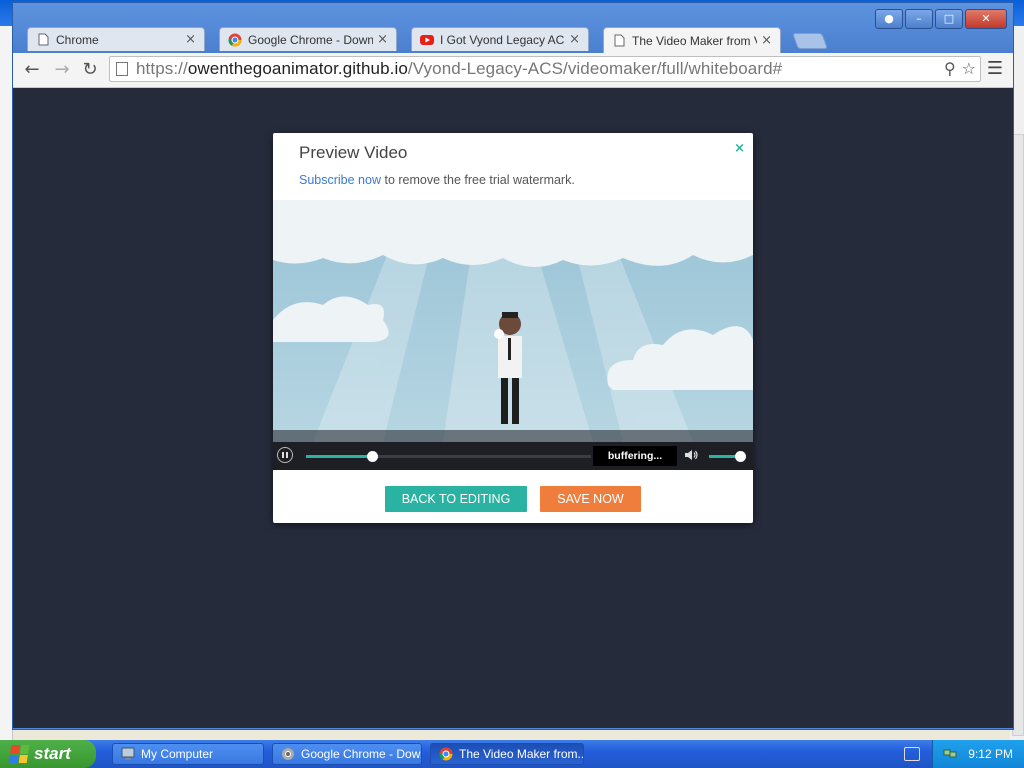 The height and width of the screenshot is (768, 1024). Describe the element at coordinates (919, 19) in the screenshot. I see `minimize-button: –` at that location.